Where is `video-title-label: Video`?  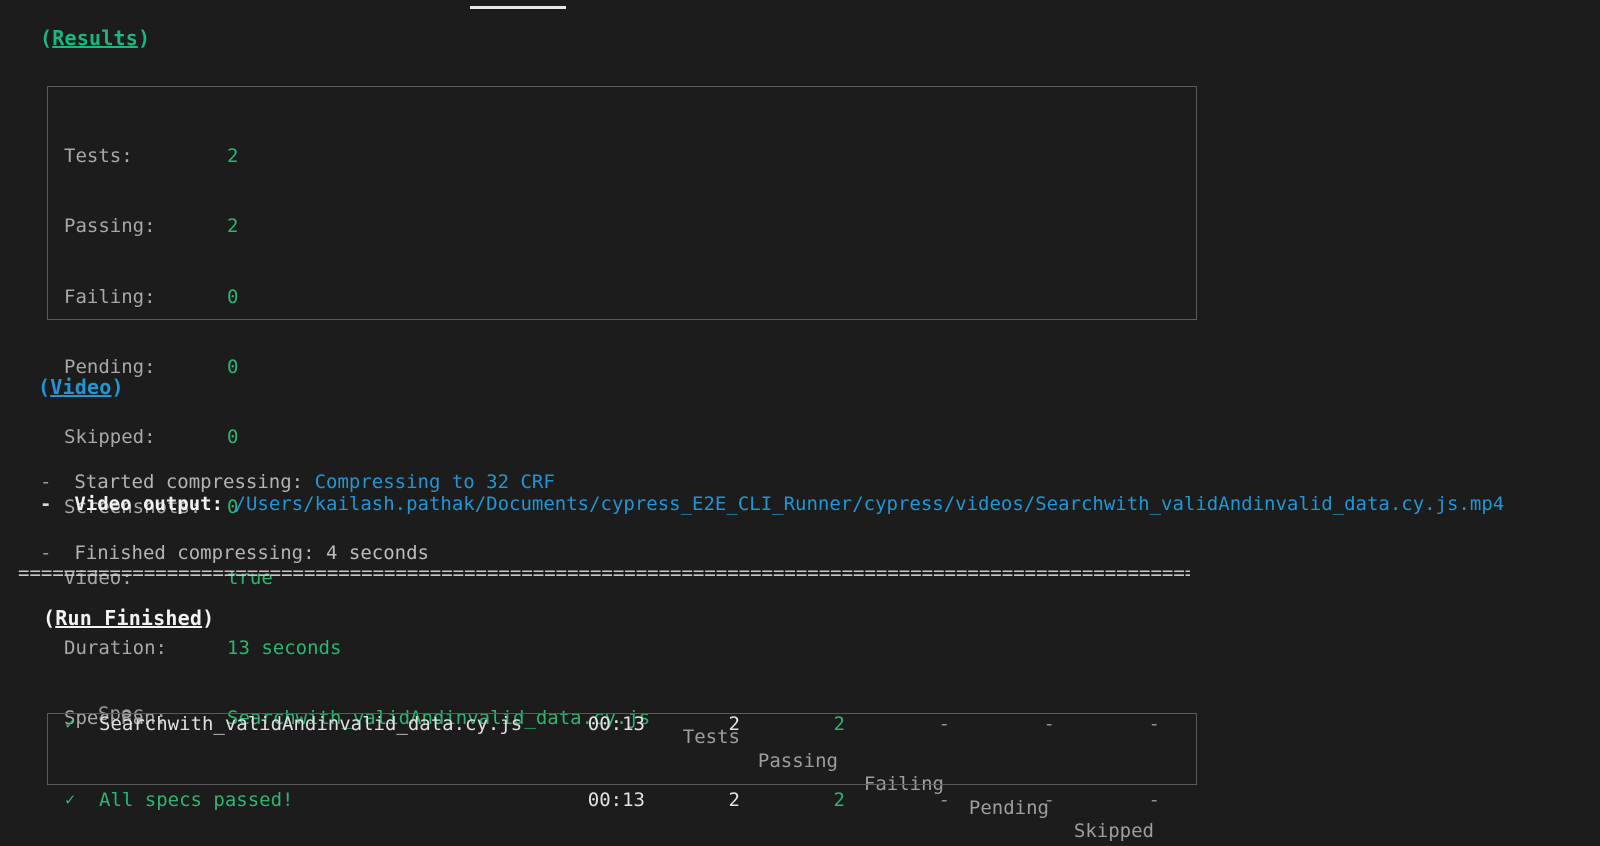 video-title-label: Video is located at coordinates (81, 387).